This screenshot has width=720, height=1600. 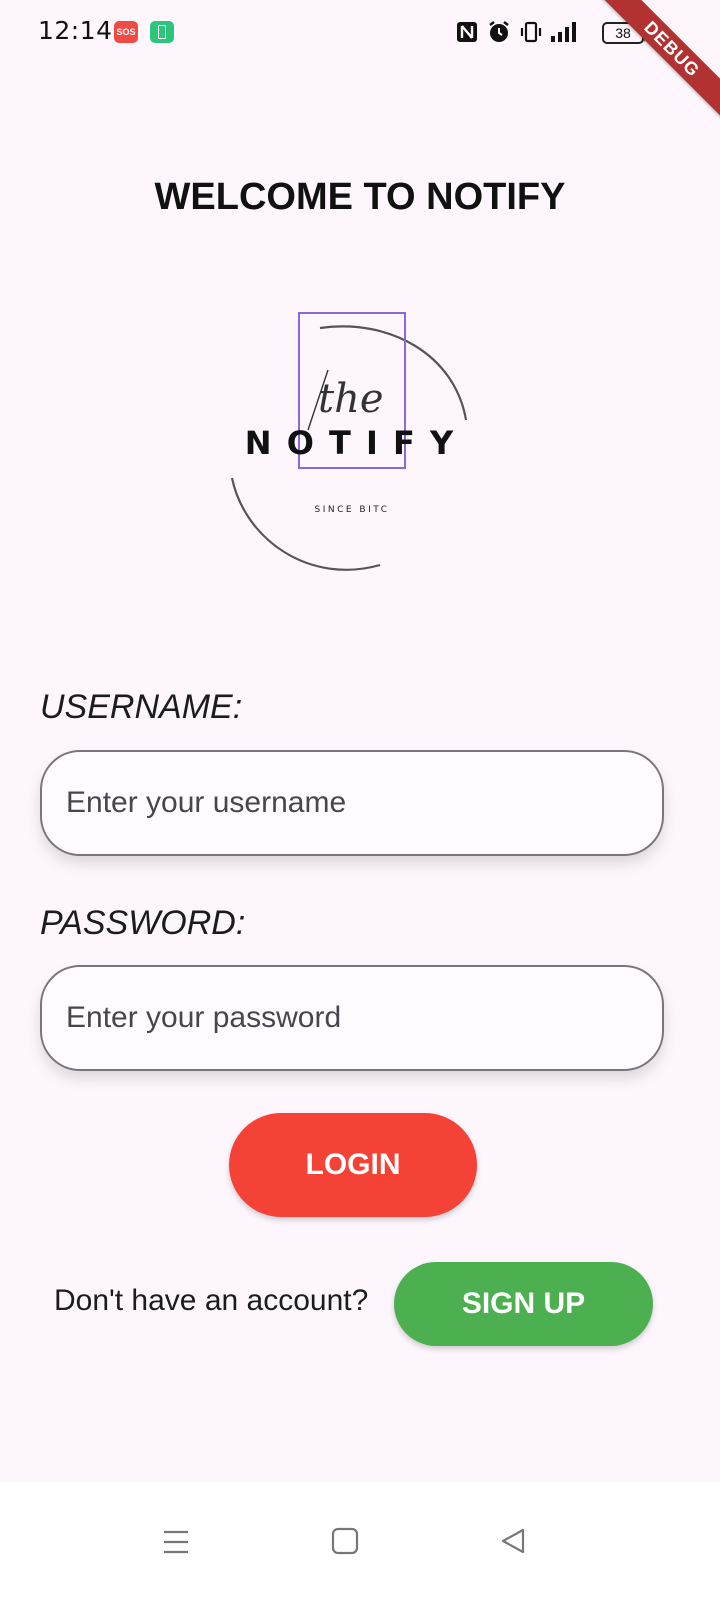 I want to click on signal-icon, so click(x=563, y=32).